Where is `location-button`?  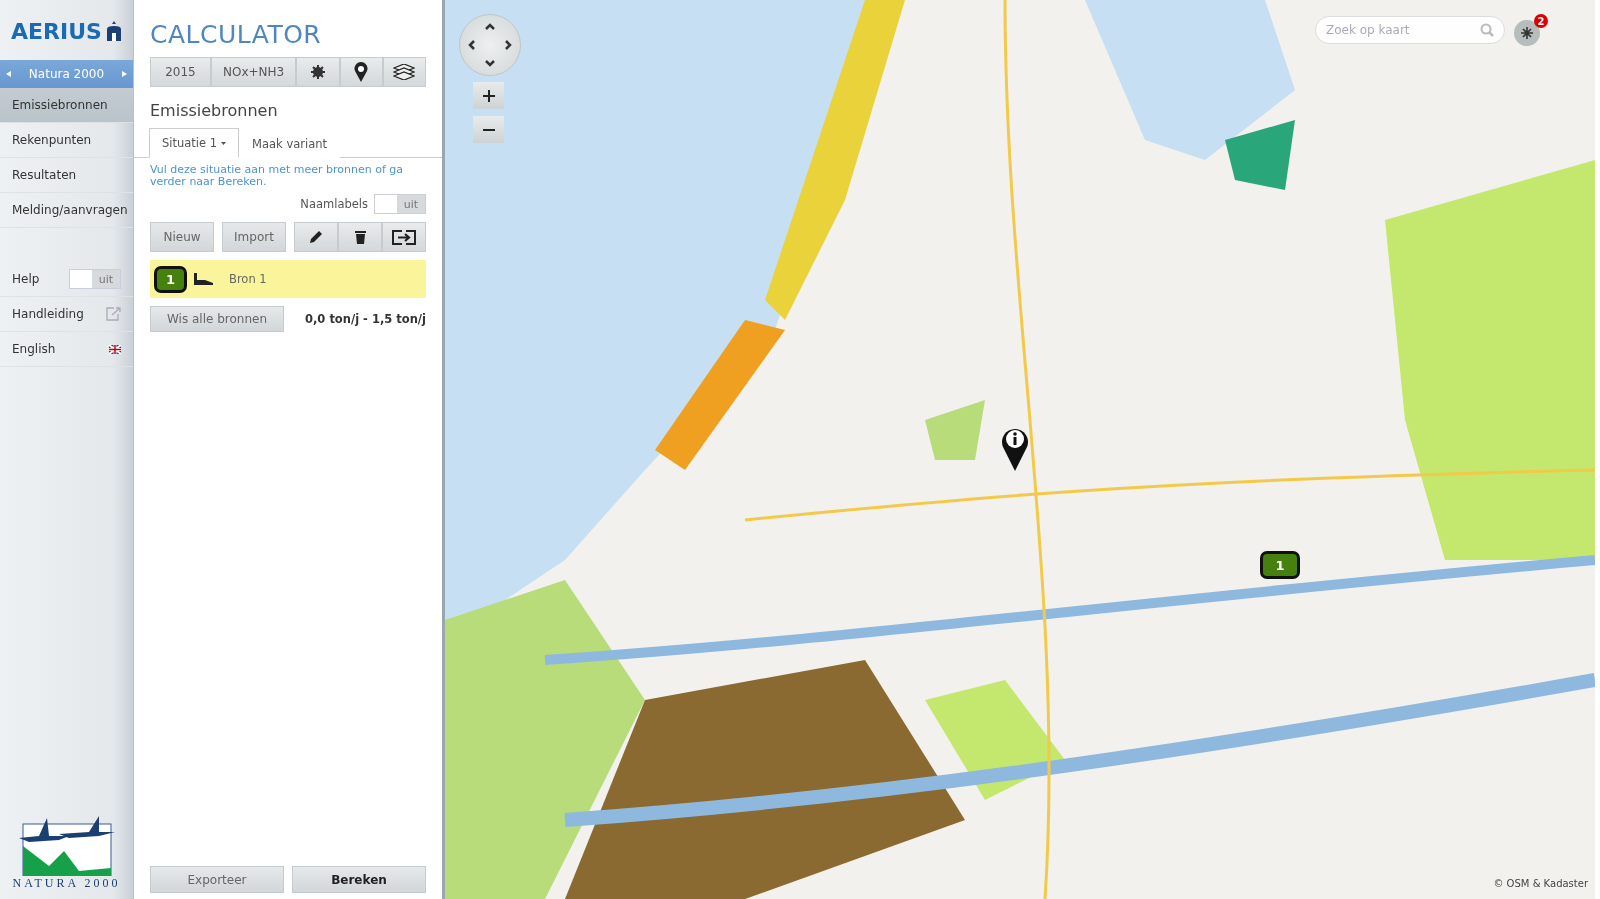
location-button is located at coordinates (361, 72).